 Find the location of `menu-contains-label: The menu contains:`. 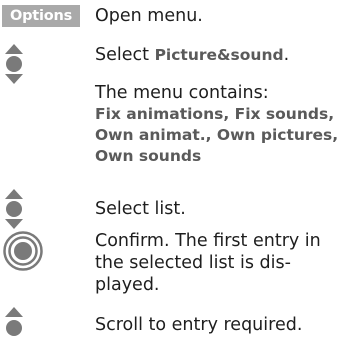

menu-contains-label: The menu contains: is located at coordinates (182, 93).